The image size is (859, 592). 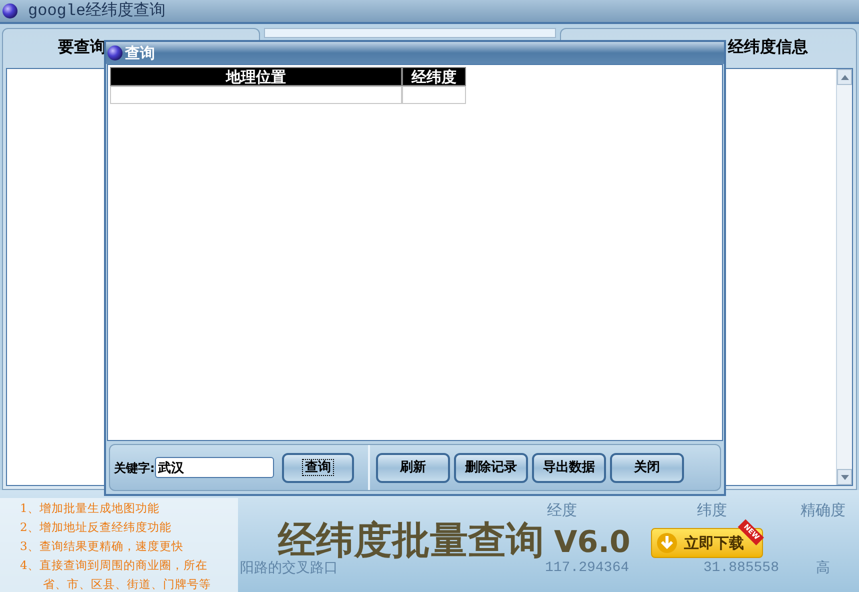 I want to click on faint-text: 阳路的交叉路口, so click(x=289, y=568).